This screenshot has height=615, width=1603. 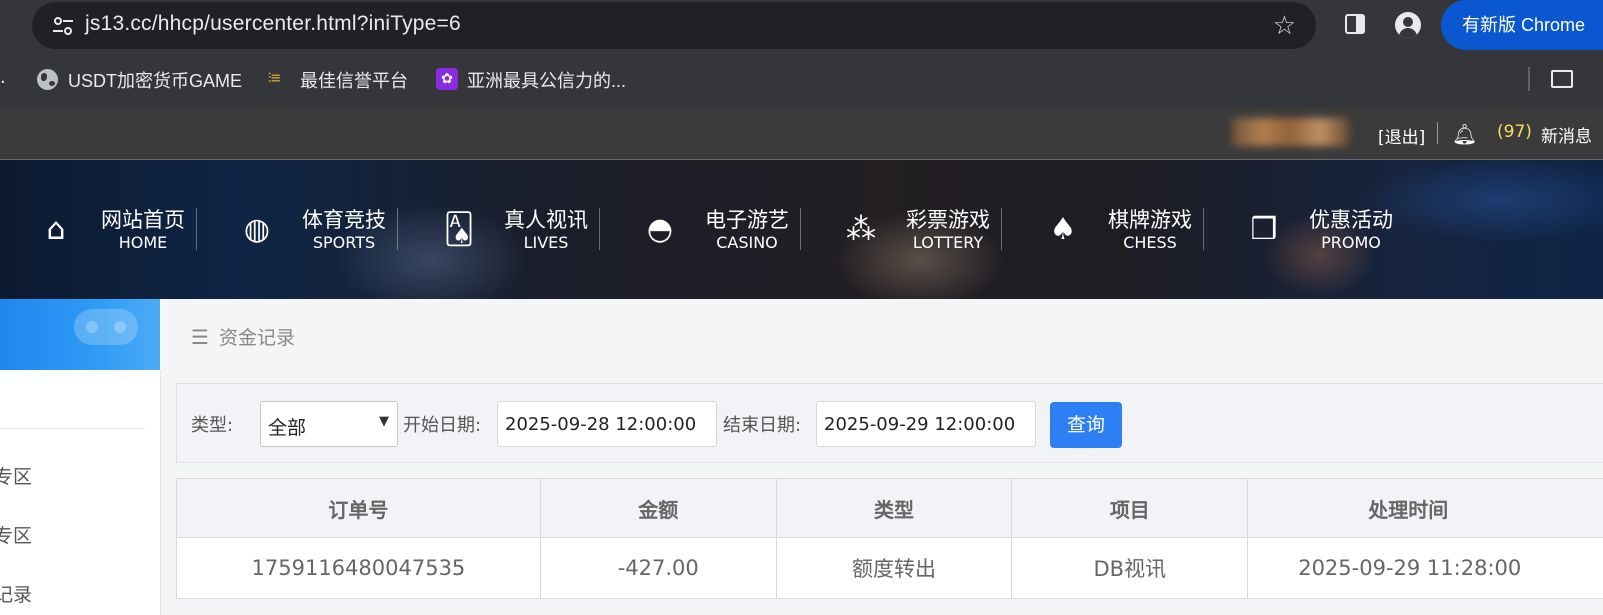 I want to click on nav-sports: ◍ 体育竞技 SPORTS, so click(x=319, y=229).